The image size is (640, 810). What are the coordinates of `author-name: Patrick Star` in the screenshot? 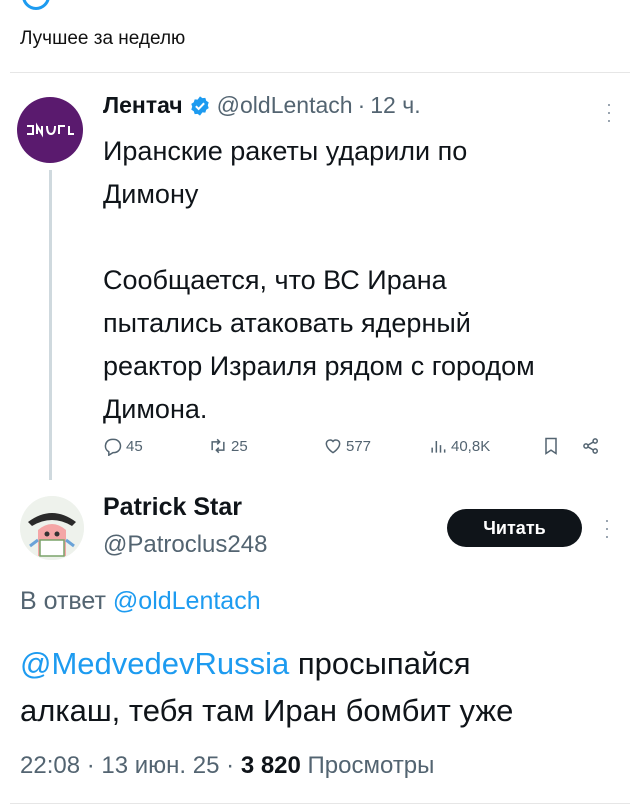 It's located at (172, 507).